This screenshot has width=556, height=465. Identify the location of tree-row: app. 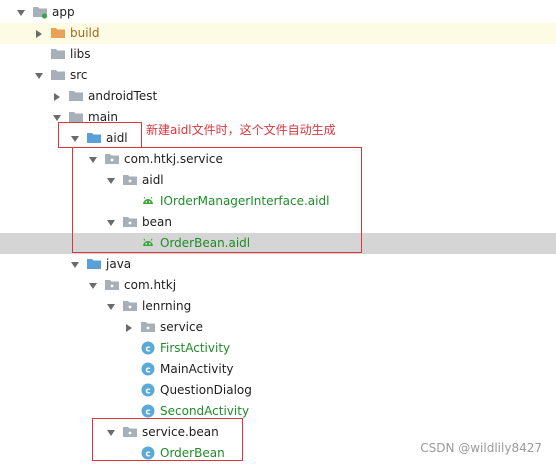
(278, 12).